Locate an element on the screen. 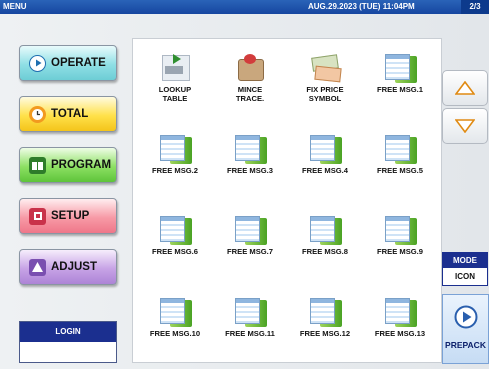 This screenshot has width=489, height=369. triangle-down-icon is located at coordinates (465, 126).